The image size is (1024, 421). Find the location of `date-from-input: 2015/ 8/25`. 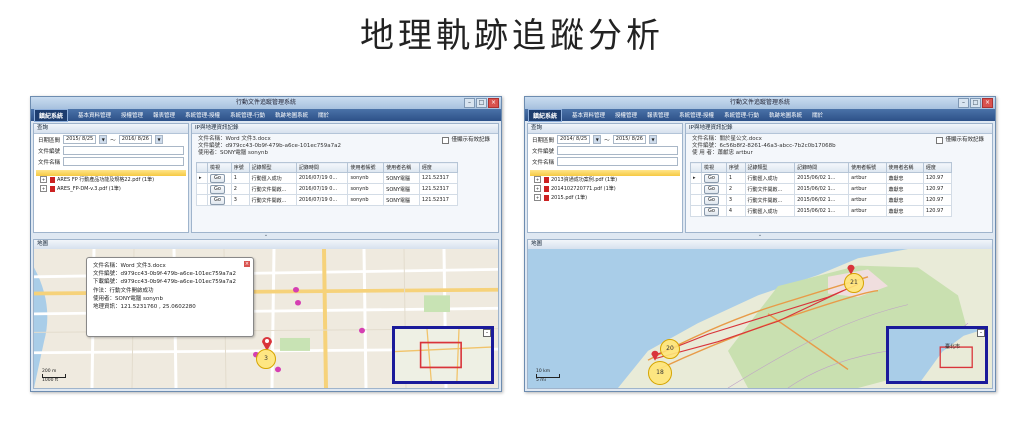

date-from-input: 2015/ 8/25 is located at coordinates (80, 139).